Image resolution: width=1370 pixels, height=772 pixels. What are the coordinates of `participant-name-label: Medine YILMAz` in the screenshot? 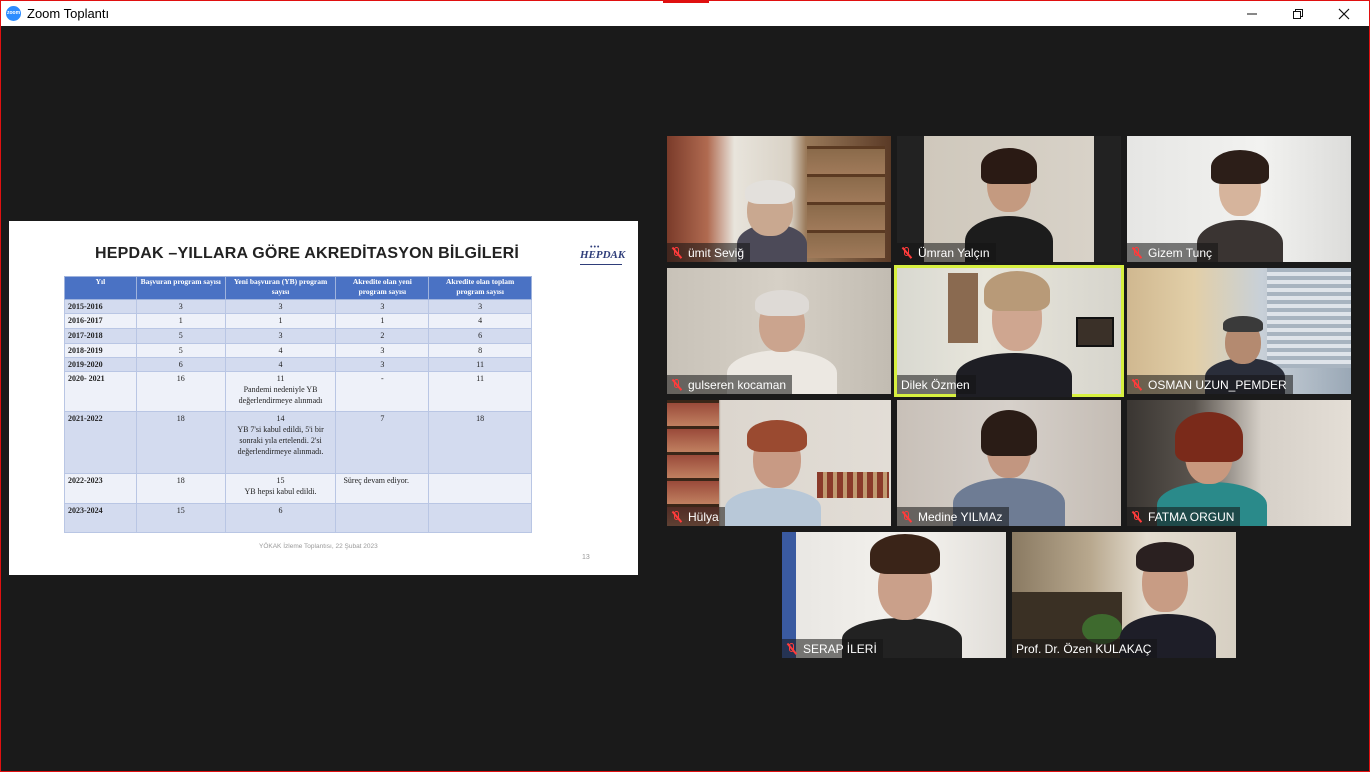 It's located at (953, 516).